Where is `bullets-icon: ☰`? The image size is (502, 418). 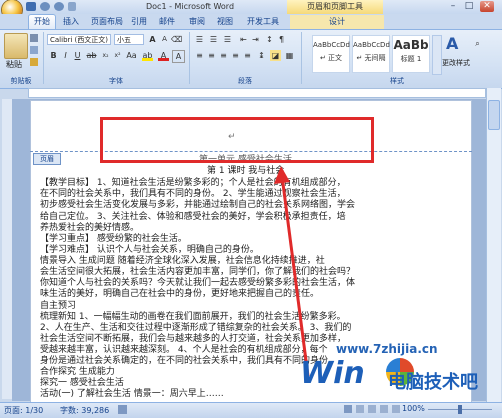
bullets-icon: ☰ is located at coordinates (199, 39).